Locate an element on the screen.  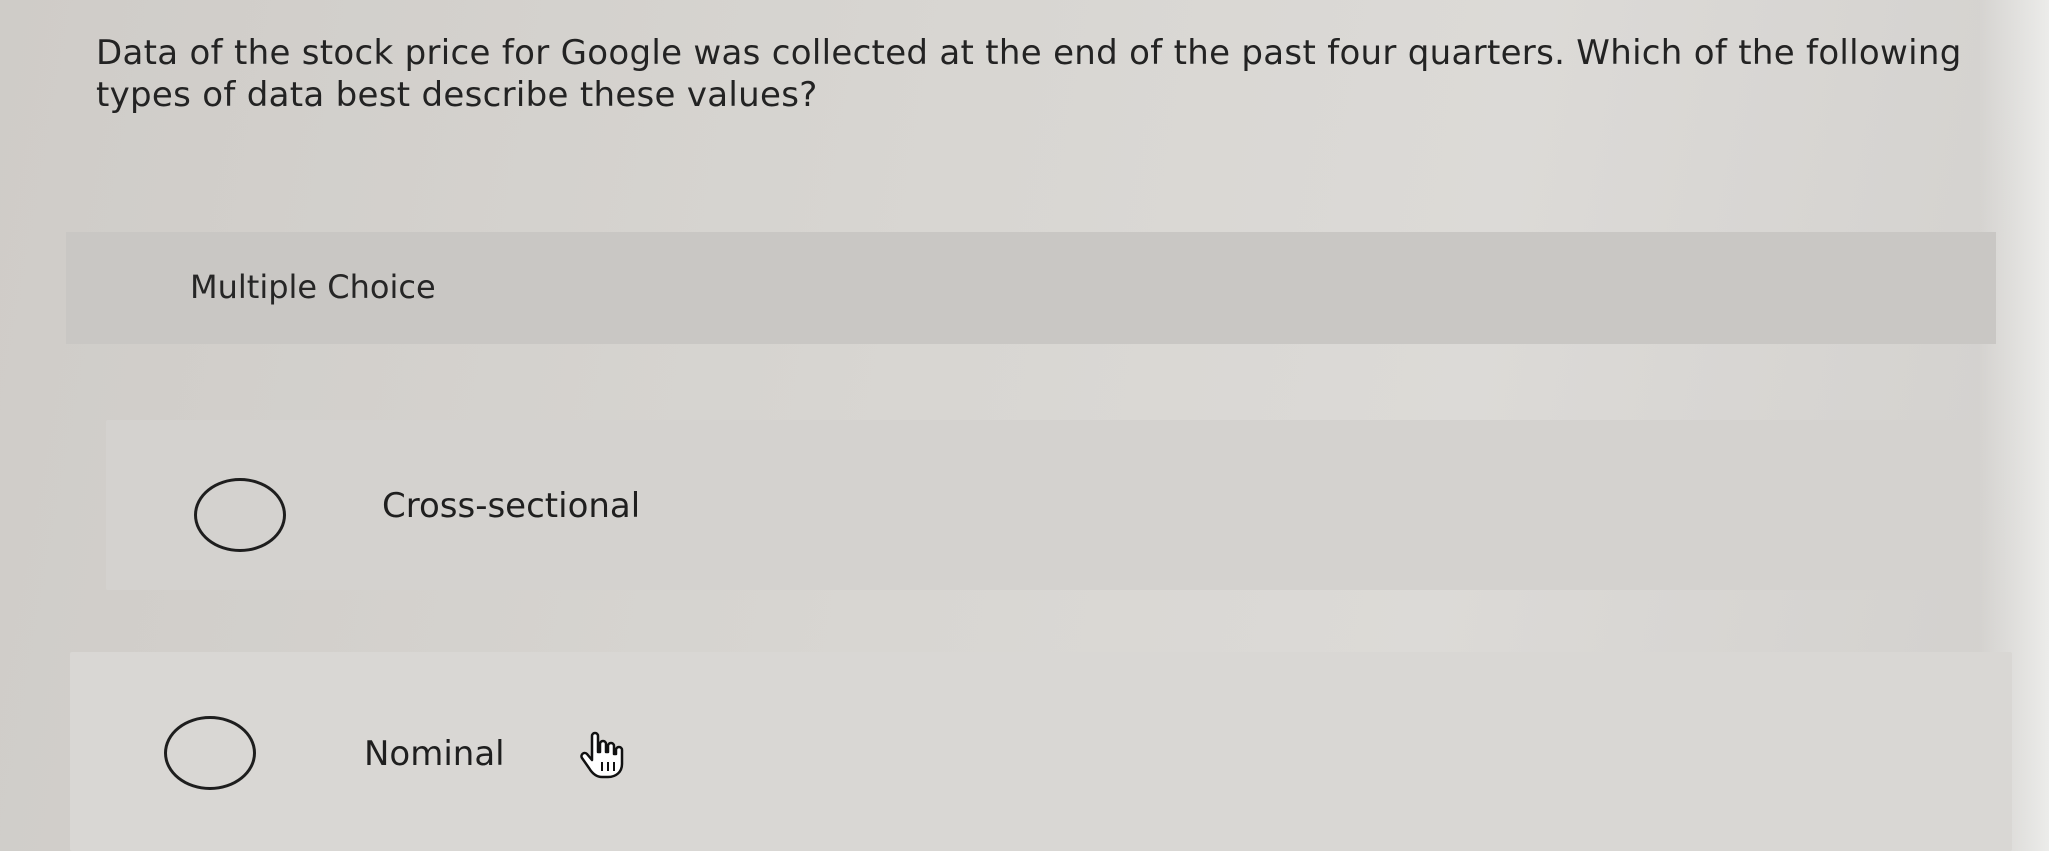
hand-pointer-icon is located at coordinates (602, 755).